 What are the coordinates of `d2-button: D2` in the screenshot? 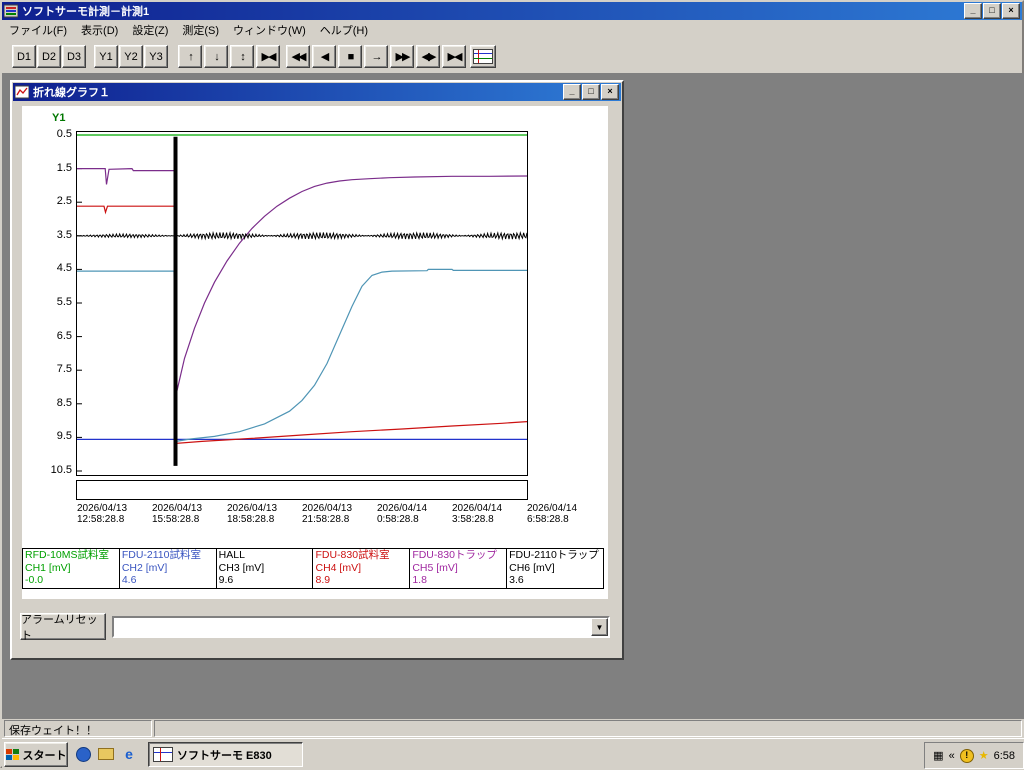 It's located at (49, 56).